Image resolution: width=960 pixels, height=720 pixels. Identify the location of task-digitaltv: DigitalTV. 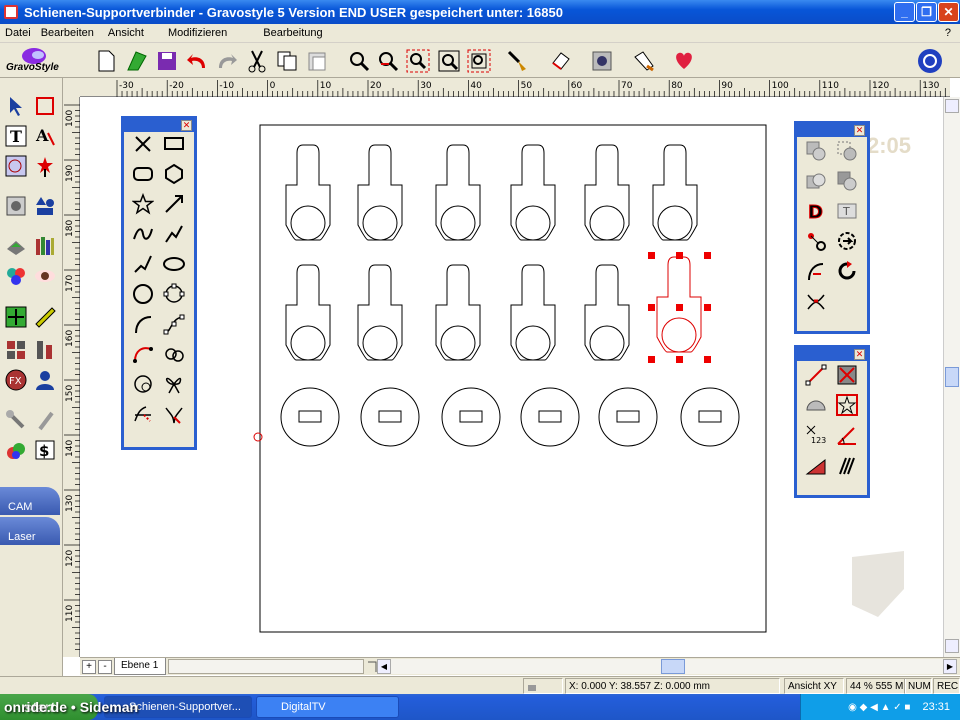
(327, 707).